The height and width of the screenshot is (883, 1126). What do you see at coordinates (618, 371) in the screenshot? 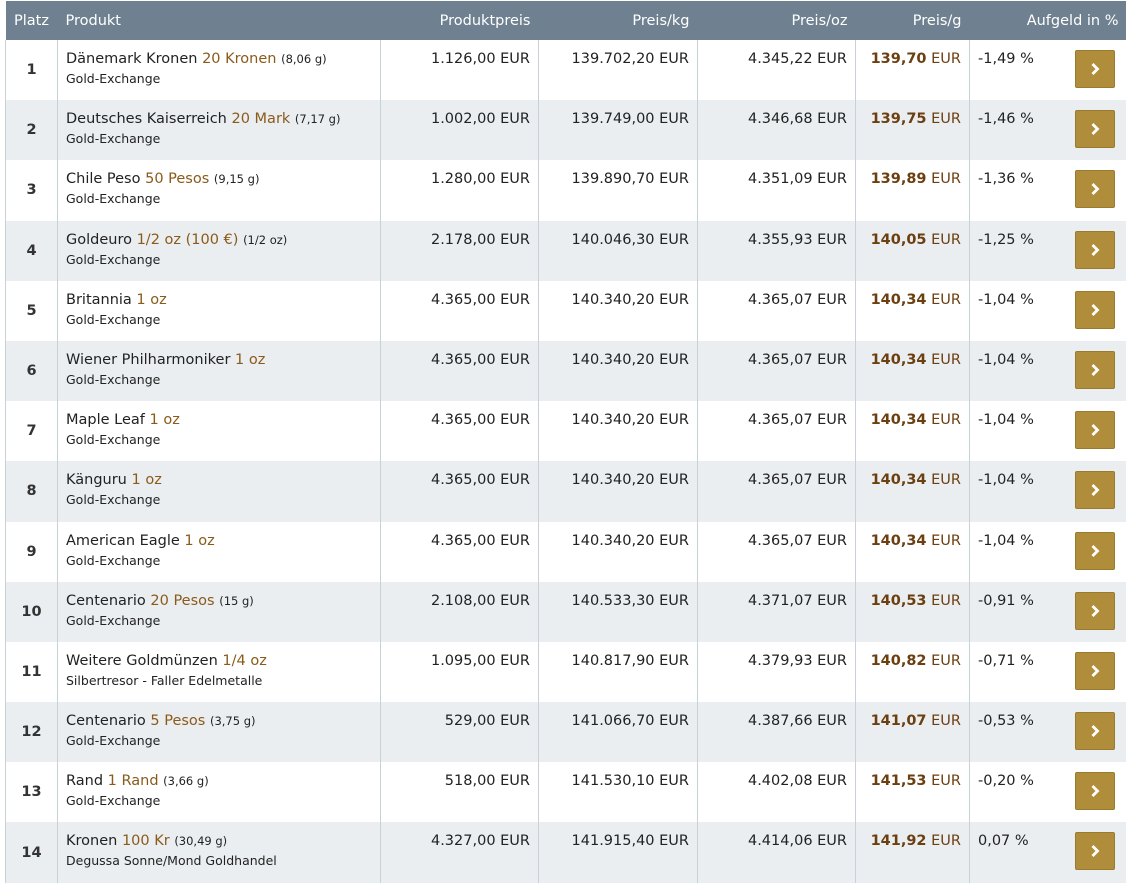
I see `price-per-kg: 140.340,20 EUR` at bounding box center [618, 371].